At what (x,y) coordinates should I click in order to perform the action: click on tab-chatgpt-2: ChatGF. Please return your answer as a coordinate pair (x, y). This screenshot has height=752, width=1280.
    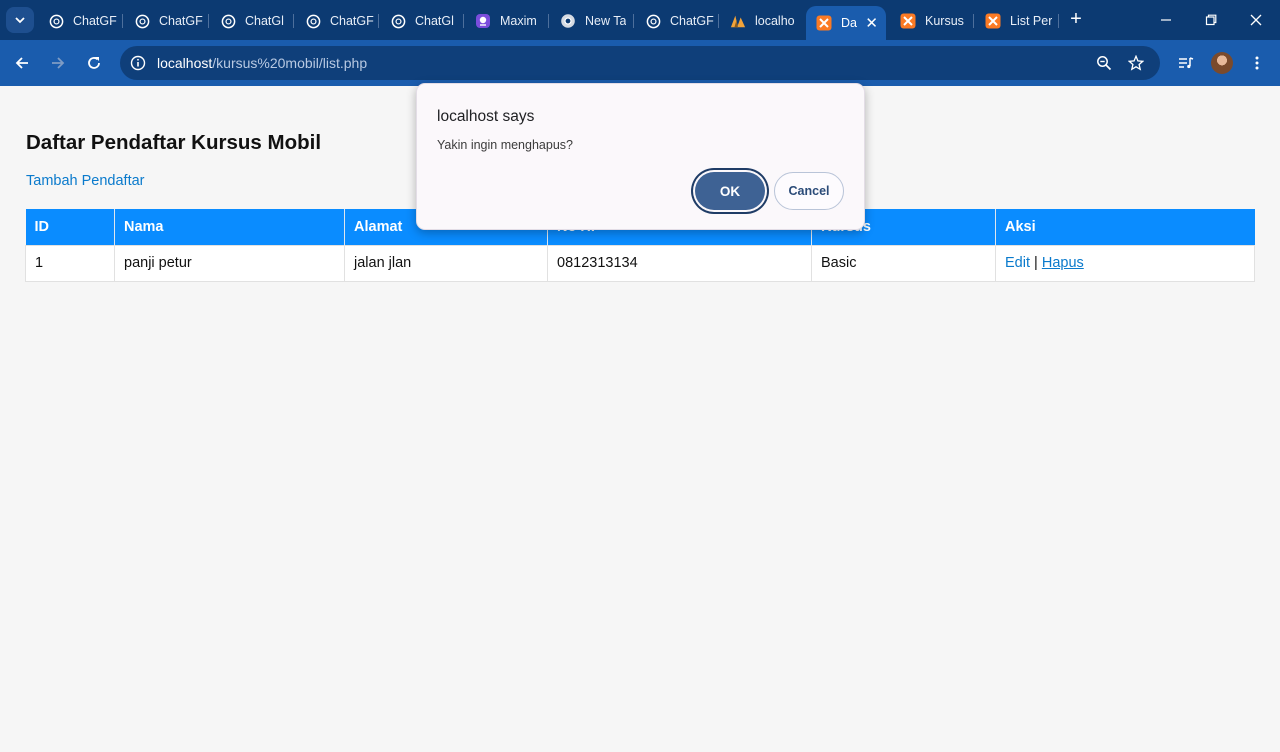
    Looking at the image, I should click on (166, 21).